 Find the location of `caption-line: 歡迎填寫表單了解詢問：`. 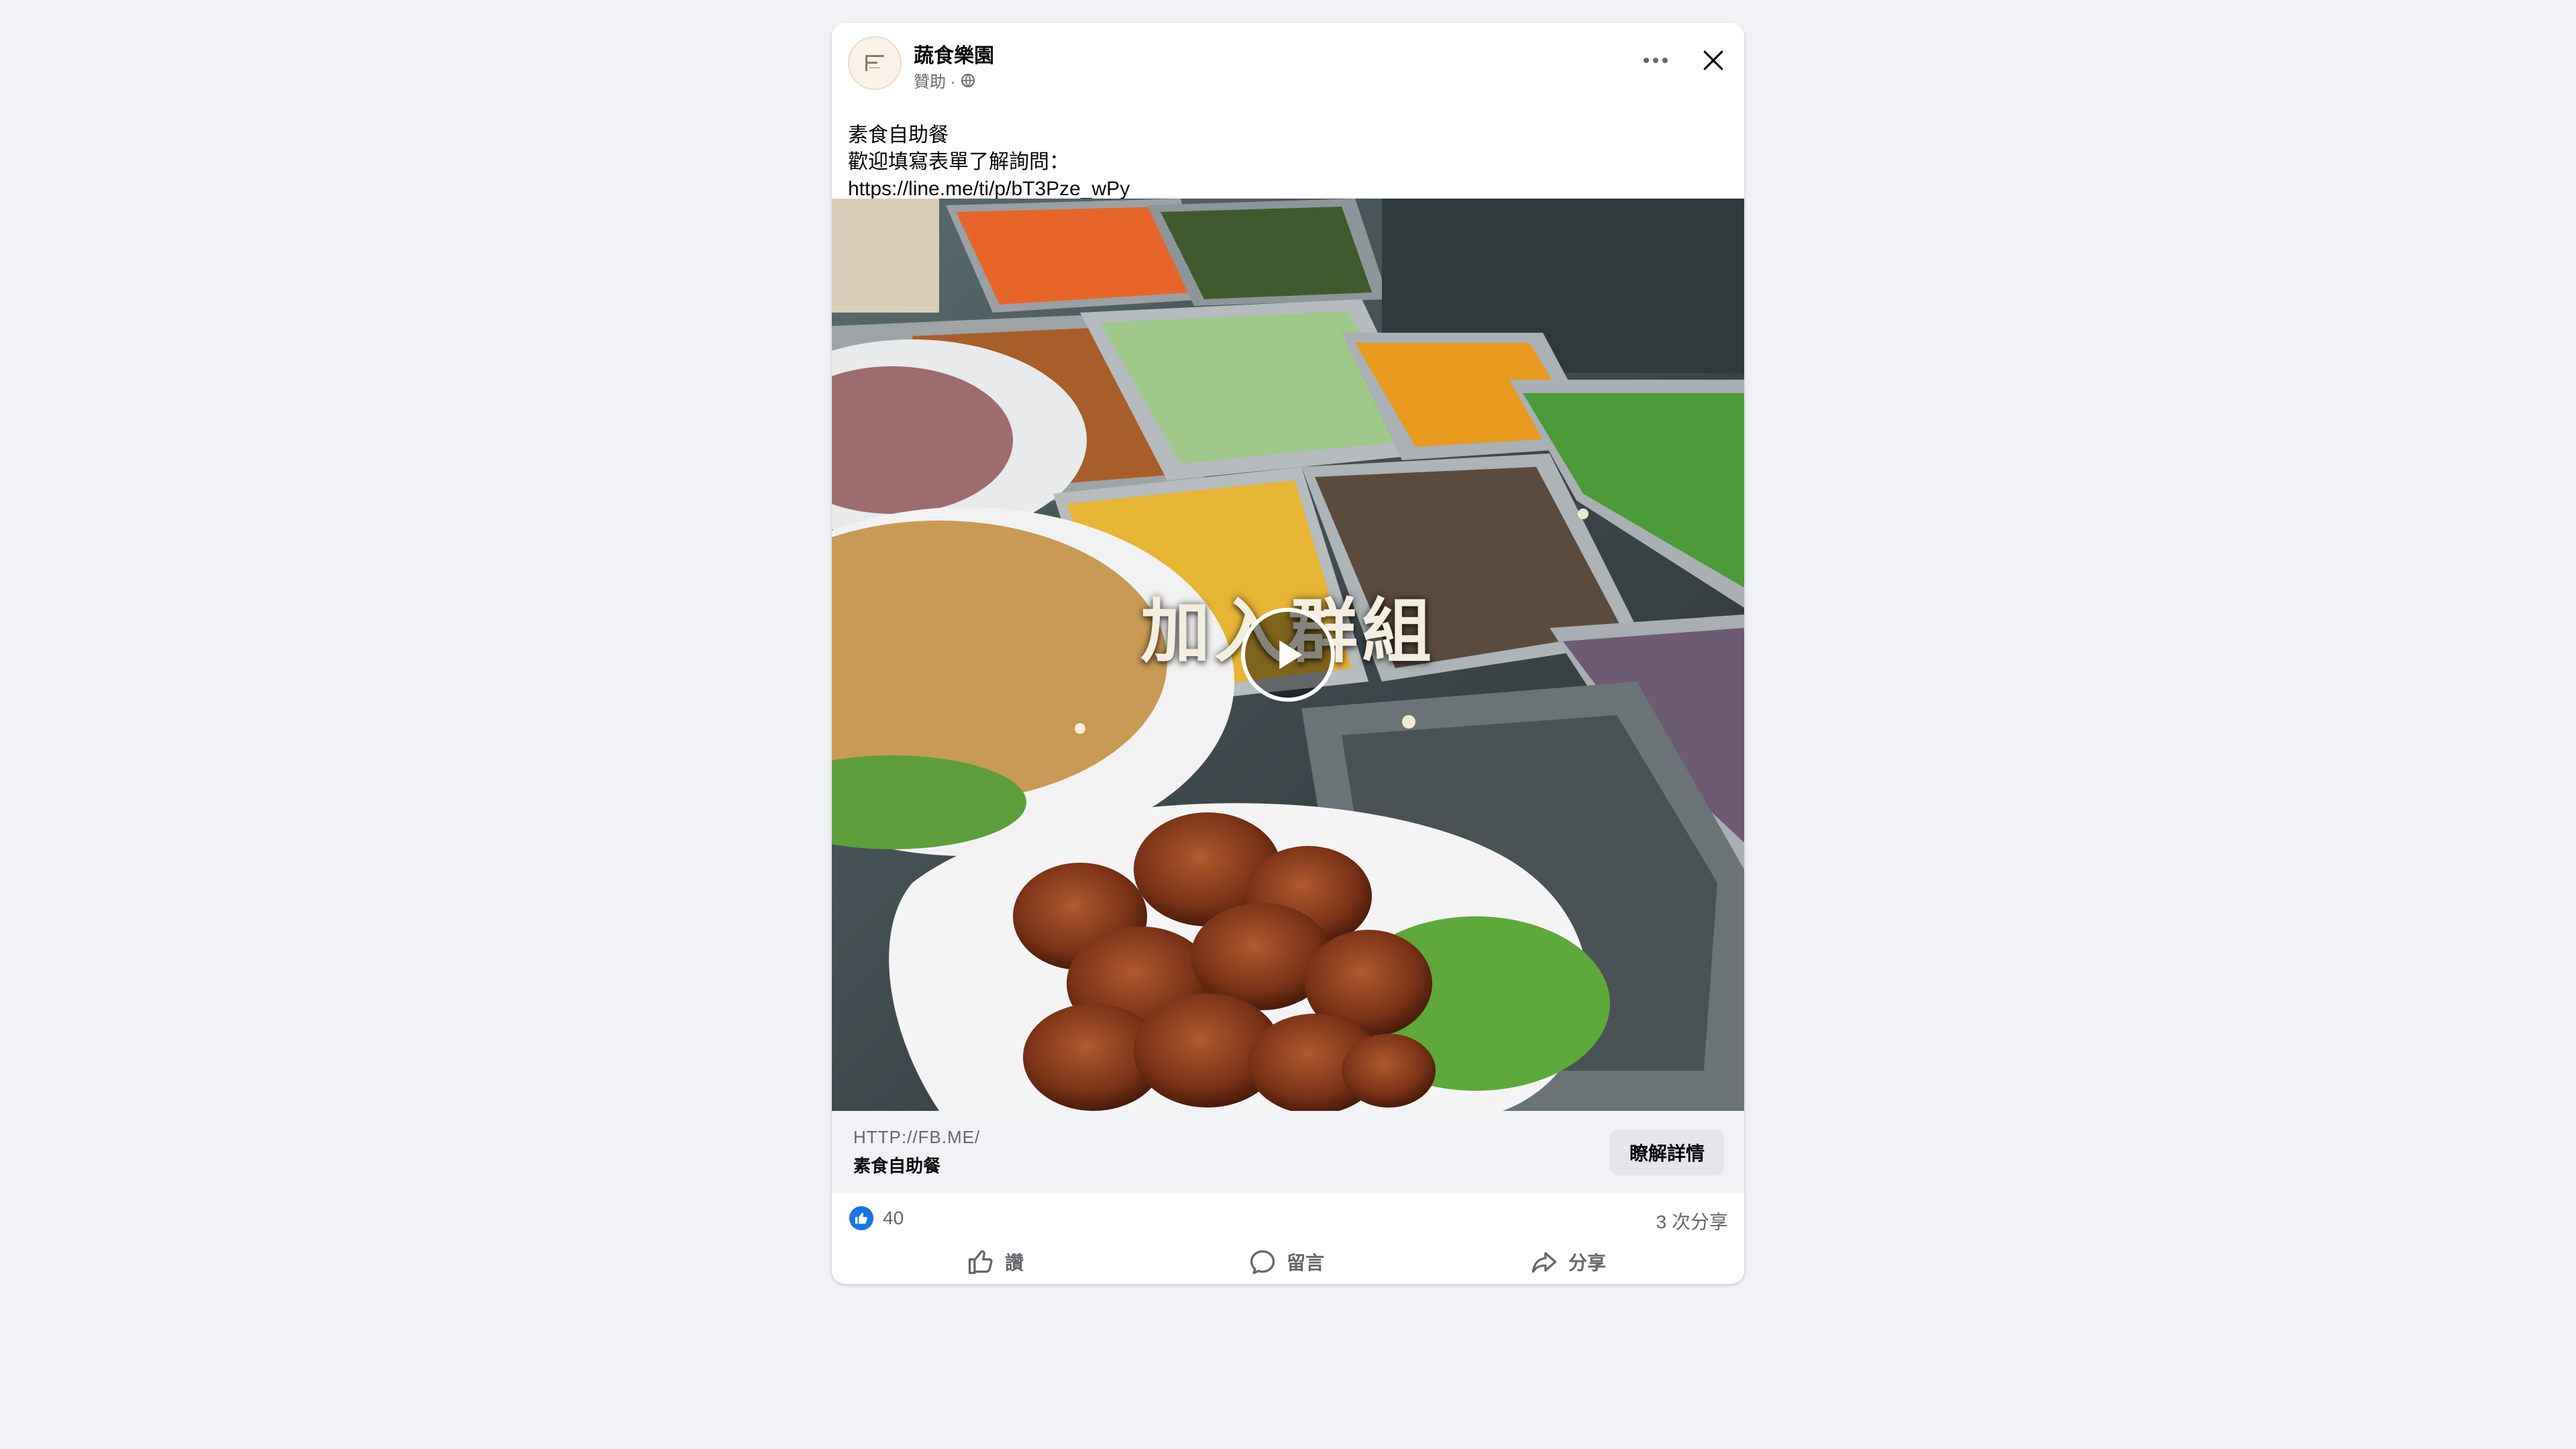

caption-line: 歡迎填寫表單了解詢問： is located at coordinates (958, 162).